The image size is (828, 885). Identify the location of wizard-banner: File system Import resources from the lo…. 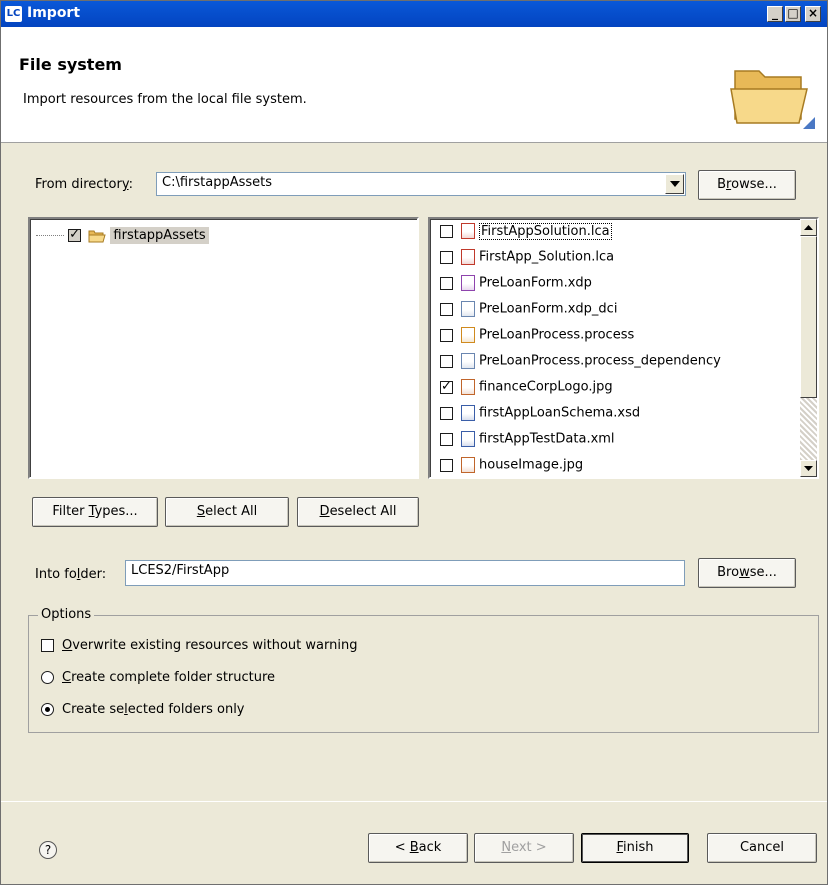
(414, 85).